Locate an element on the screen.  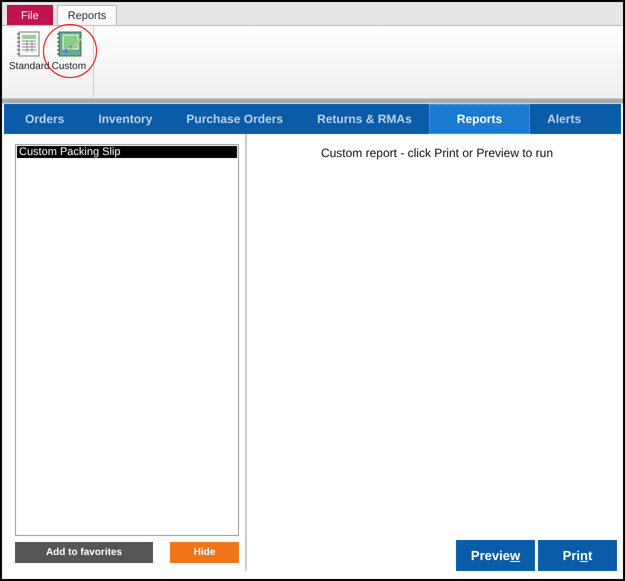
ribbon-button: Standard is located at coordinates (29, 52).